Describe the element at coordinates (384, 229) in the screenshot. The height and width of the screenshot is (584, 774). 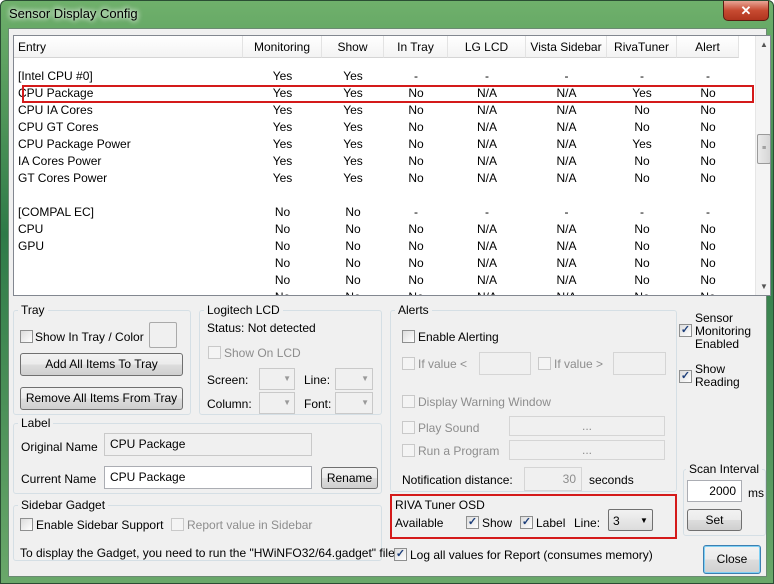
I see `table-row: CPU No No No N/A N/A No No` at that location.